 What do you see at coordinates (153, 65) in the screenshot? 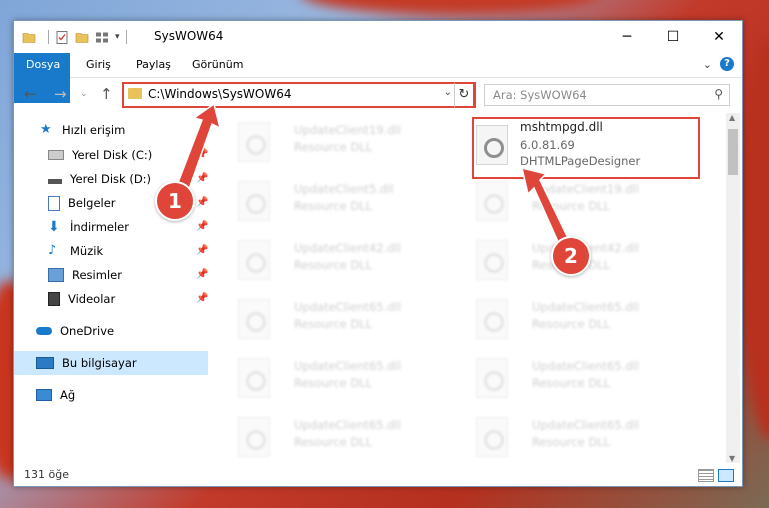
I see `tab-paylas: Paylaş` at bounding box center [153, 65].